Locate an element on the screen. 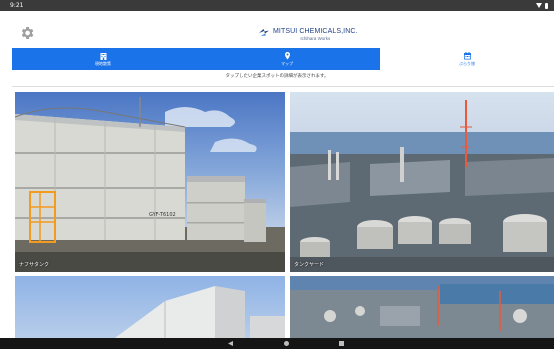  tab-trip: ぶらり旅 is located at coordinates (467, 59).